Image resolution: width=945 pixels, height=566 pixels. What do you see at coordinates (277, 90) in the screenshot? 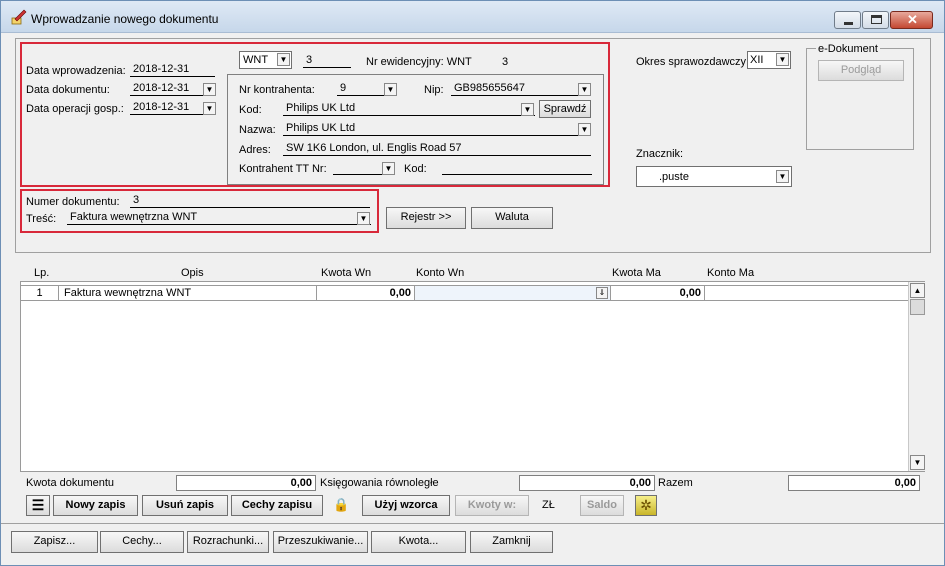
I see `contractor-nr-label: Nr kontrahenta:` at bounding box center [277, 90].